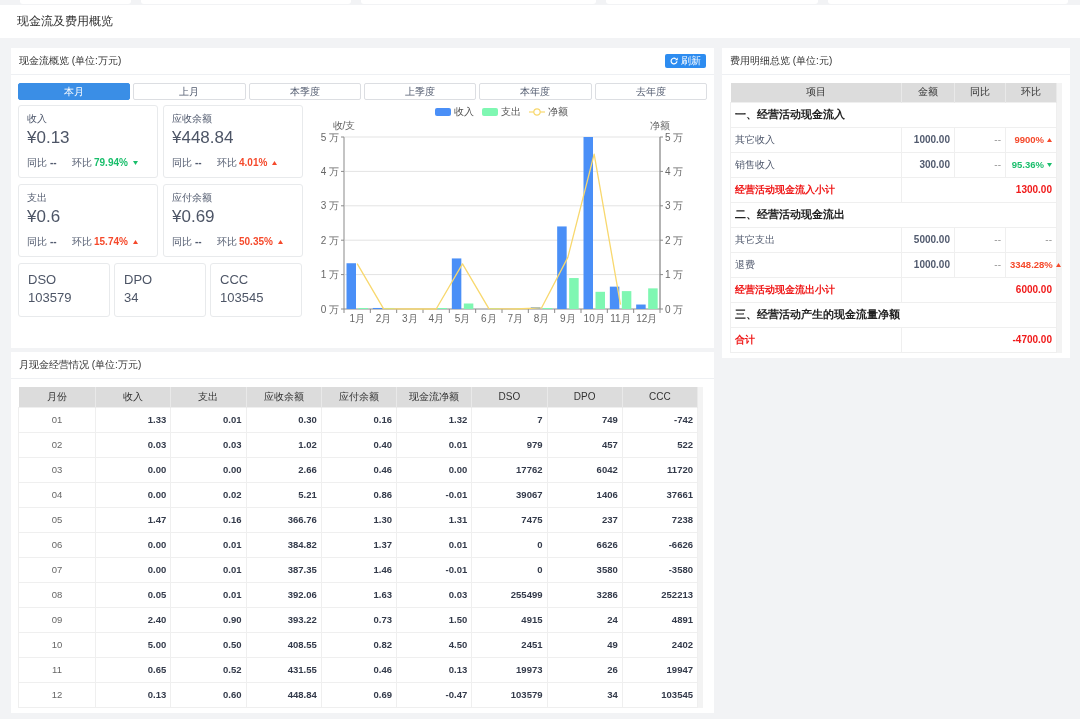 The width and height of the screenshot is (1080, 719). I want to click on table-cell: 0.16, so click(359, 419).